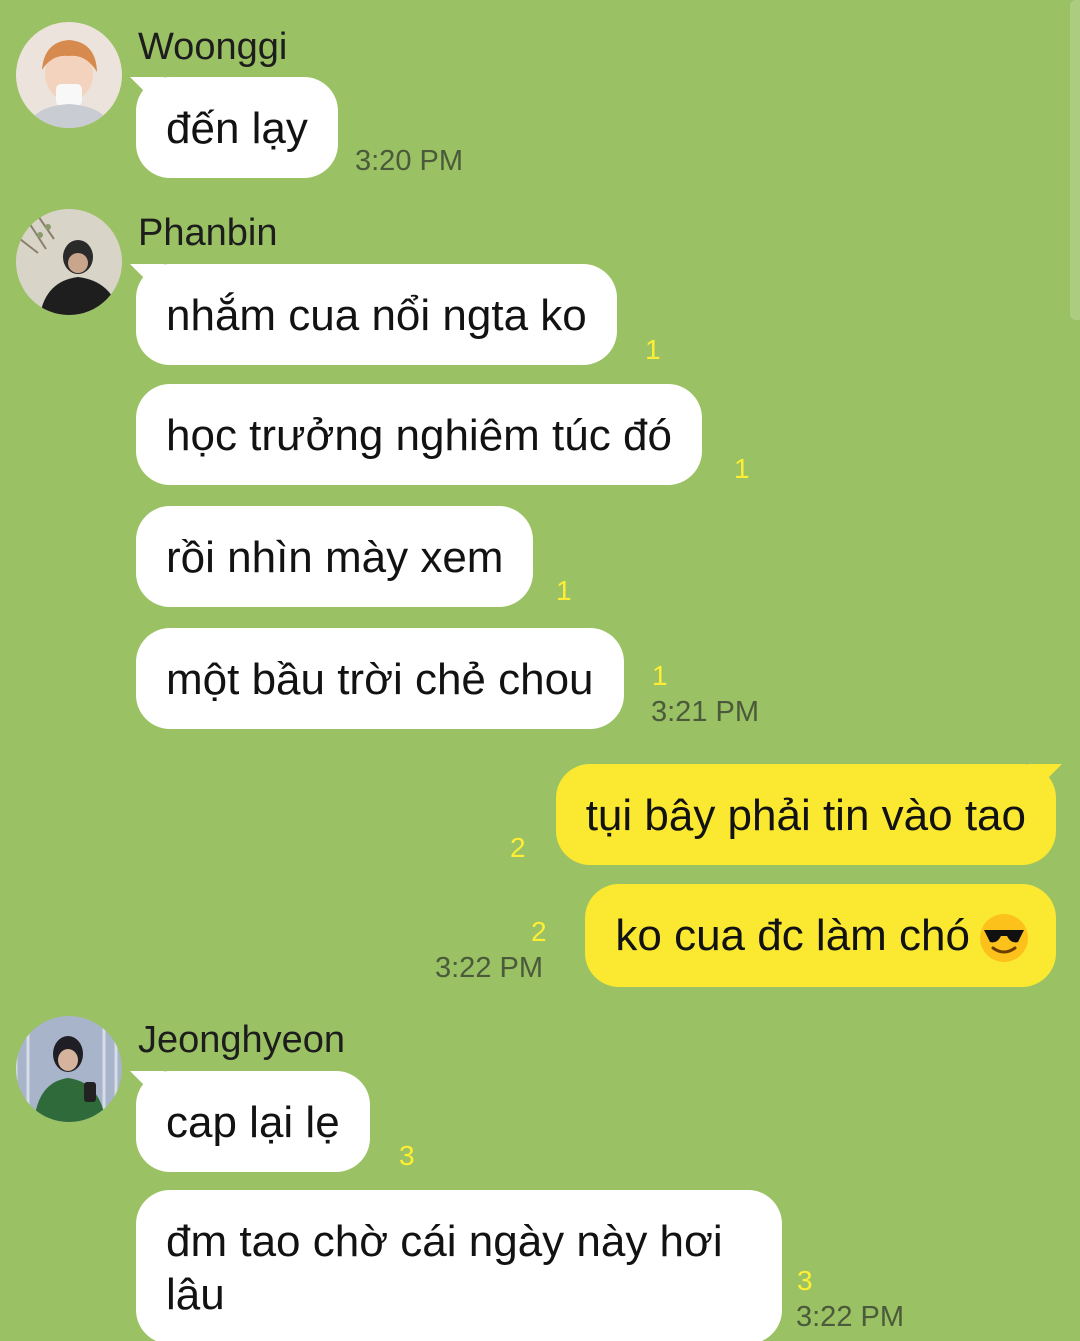 The height and width of the screenshot is (1341, 1080). What do you see at coordinates (195, 1294) in the screenshot?
I see `message-text: lâu` at bounding box center [195, 1294].